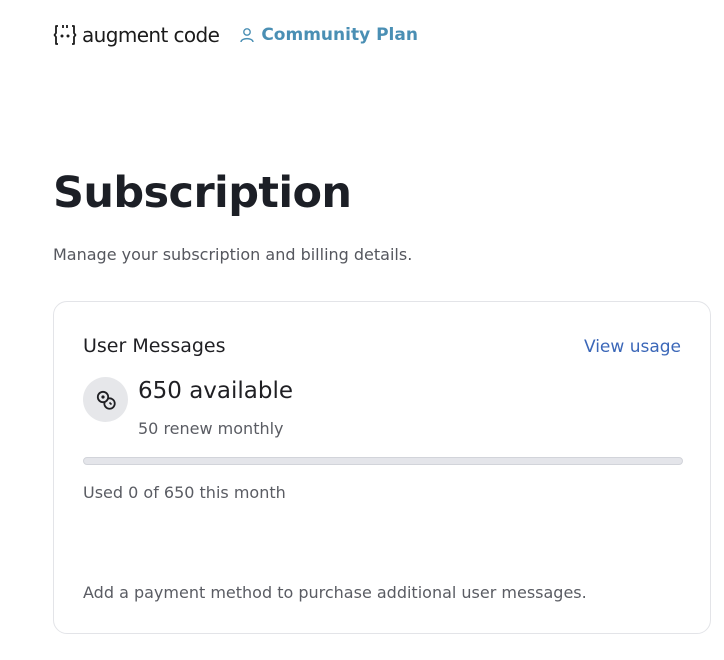 Image resolution: width=724 pixels, height=660 pixels. Describe the element at coordinates (151, 35) in the screenshot. I see `logo-text: augment code` at that location.